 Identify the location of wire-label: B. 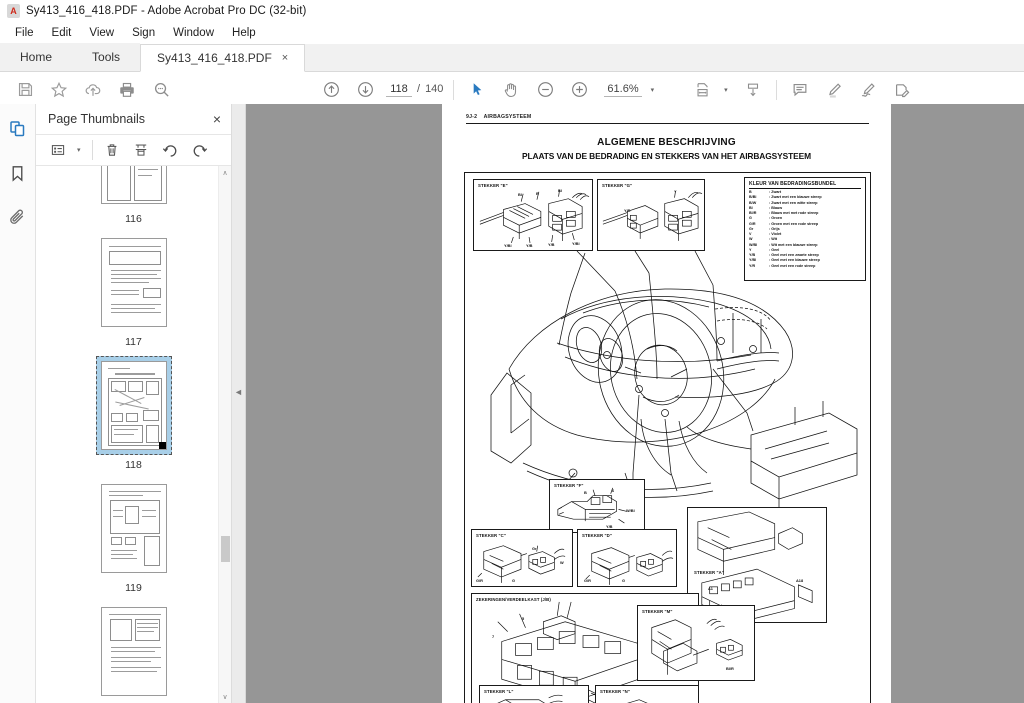
(585, 492).